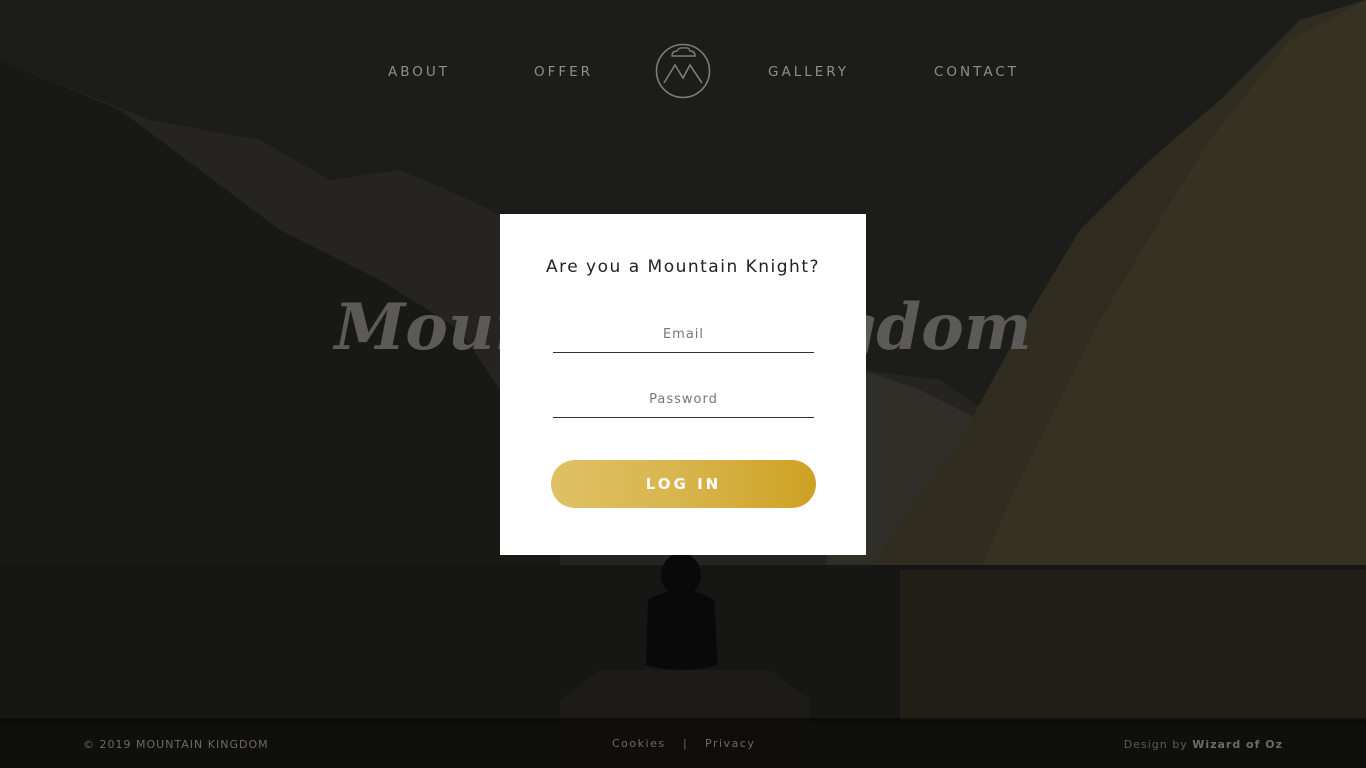 Image resolution: width=1366 pixels, height=768 pixels. I want to click on modal-title: Are you a Mountain Knight?, so click(683, 267).